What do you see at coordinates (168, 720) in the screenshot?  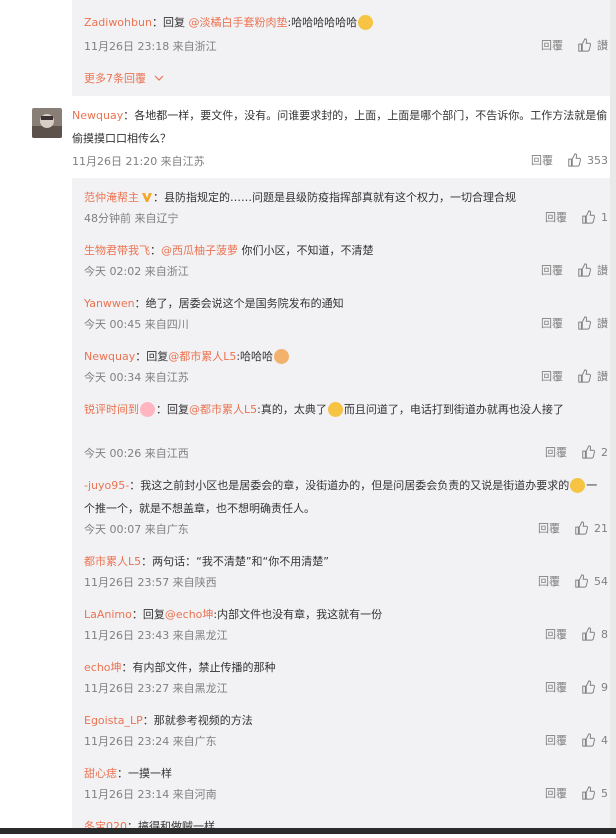 I see `reply-text: Egoista_LP：那就参考视频的方法` at bounding box center [168, 720].